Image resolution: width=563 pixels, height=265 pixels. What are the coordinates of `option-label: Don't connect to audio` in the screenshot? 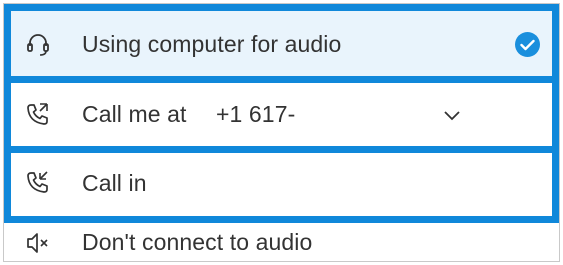 It's located at (197, 242).